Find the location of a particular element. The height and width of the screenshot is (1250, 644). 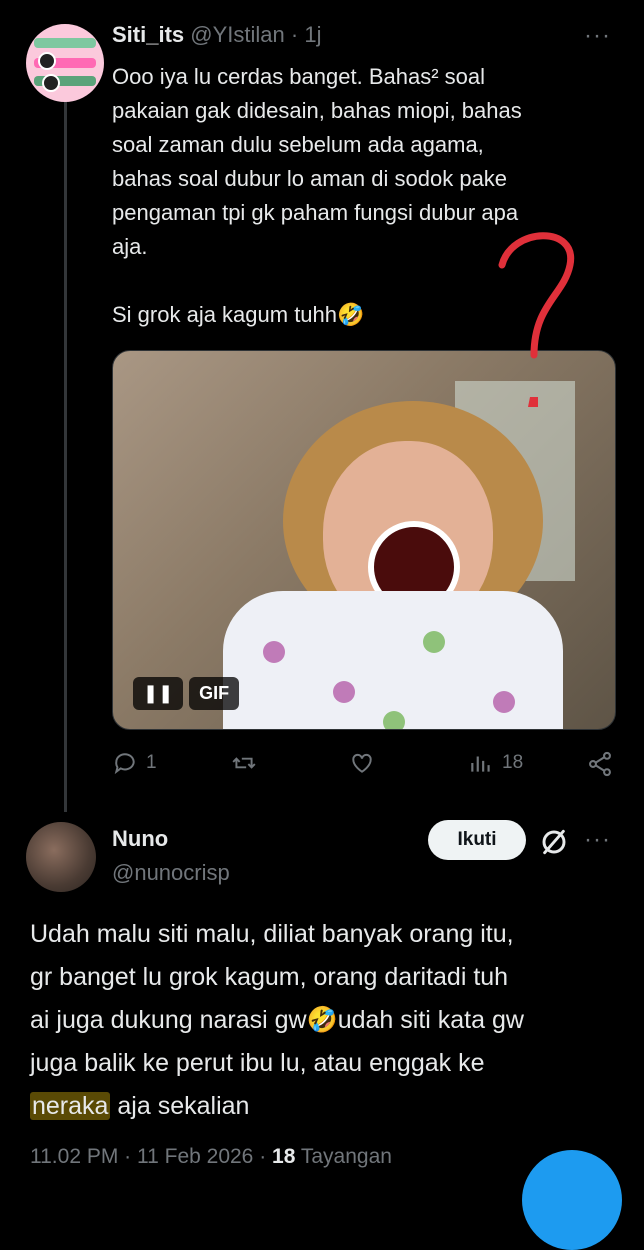

compose-button is located at coordinates (572, 1200).